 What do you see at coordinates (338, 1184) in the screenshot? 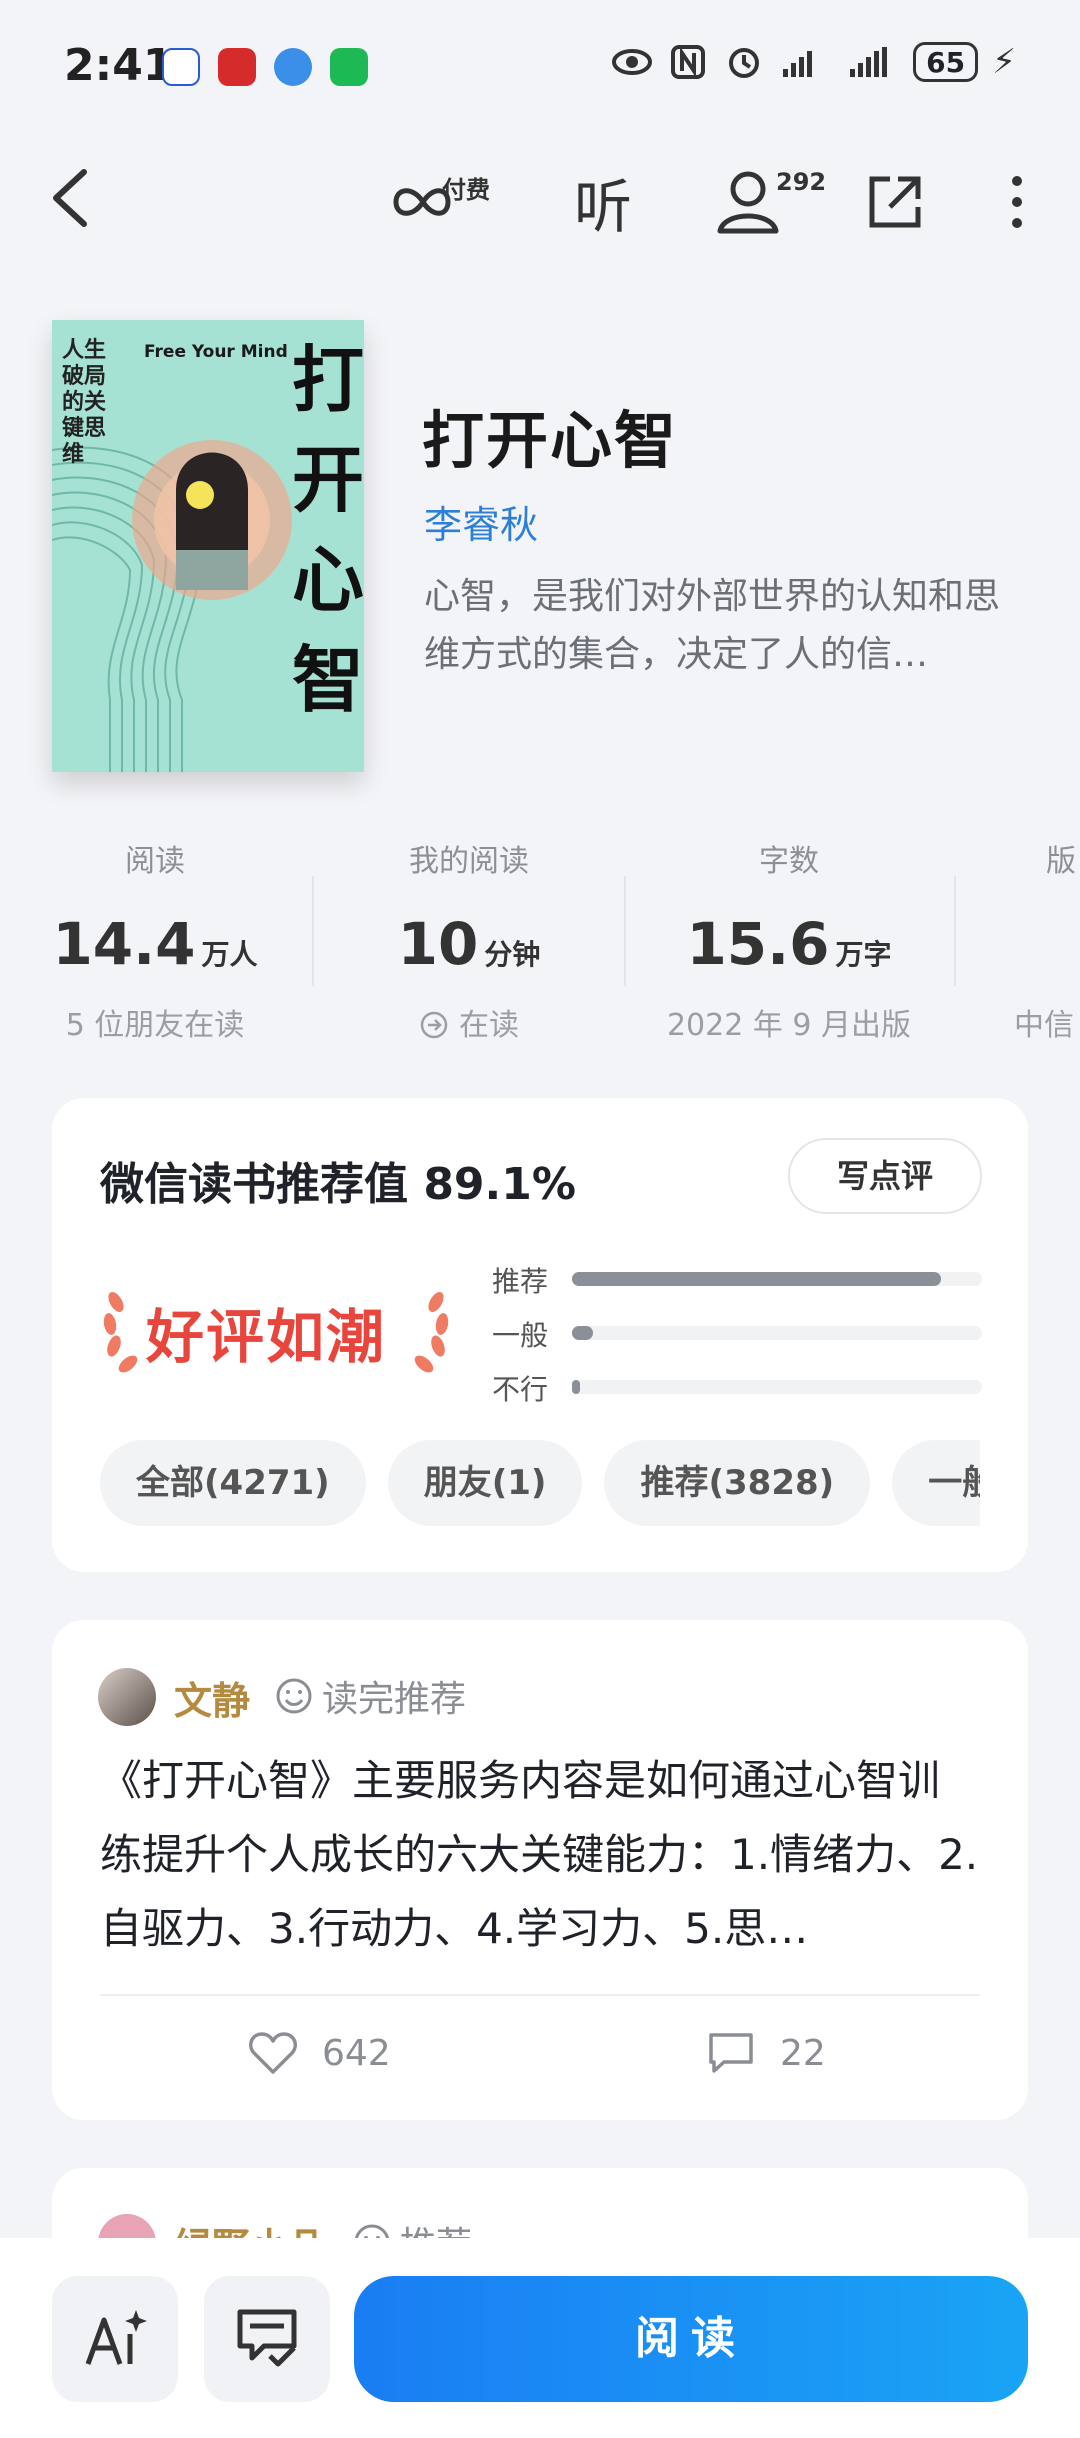
I see `recommend-score-title: 微信读书推荐值 89.1%` at bounding box center [338, 1184].